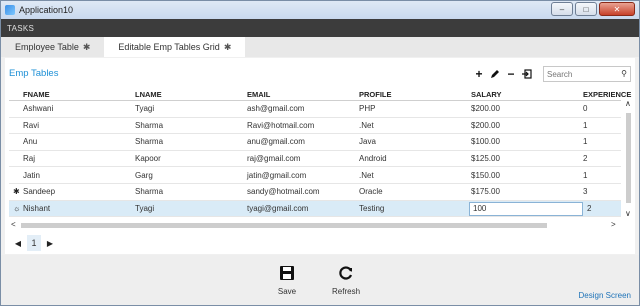  I want to click on cell-email: ash@gmail.com, so click(276, 109).